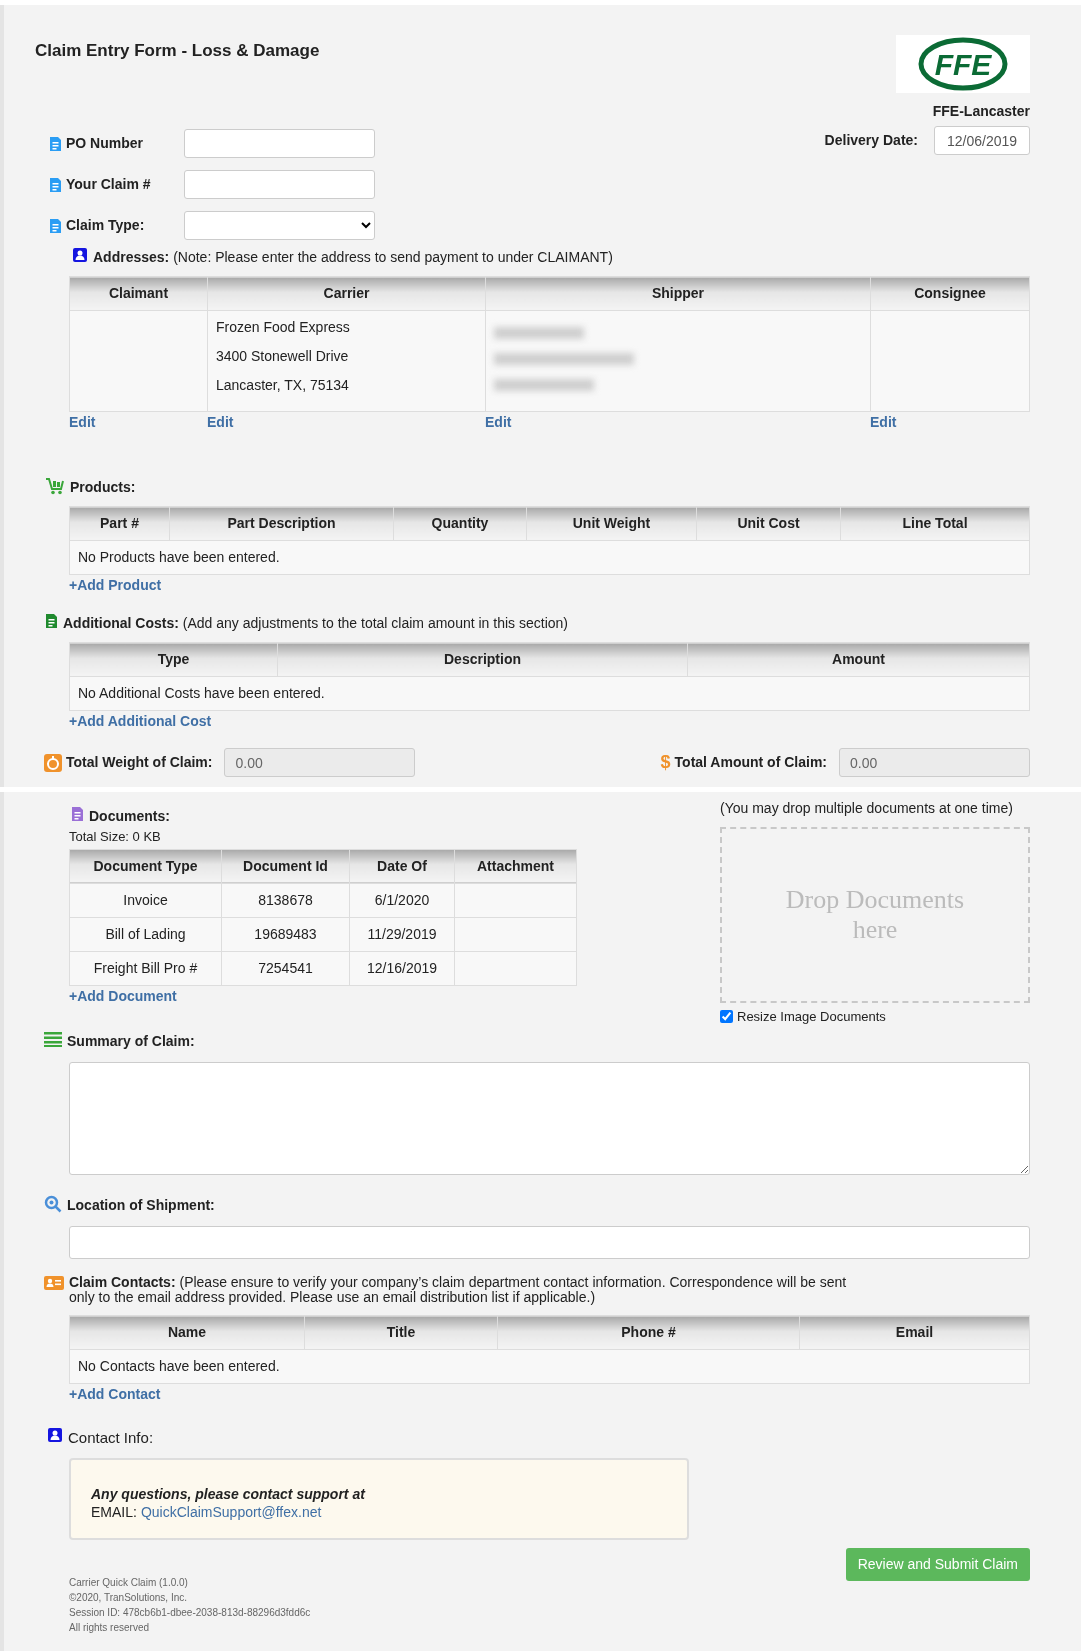 The image size is (1081, 1651). I want to click on address-line: Lancaster, TX, 75134, so click(283, 385).